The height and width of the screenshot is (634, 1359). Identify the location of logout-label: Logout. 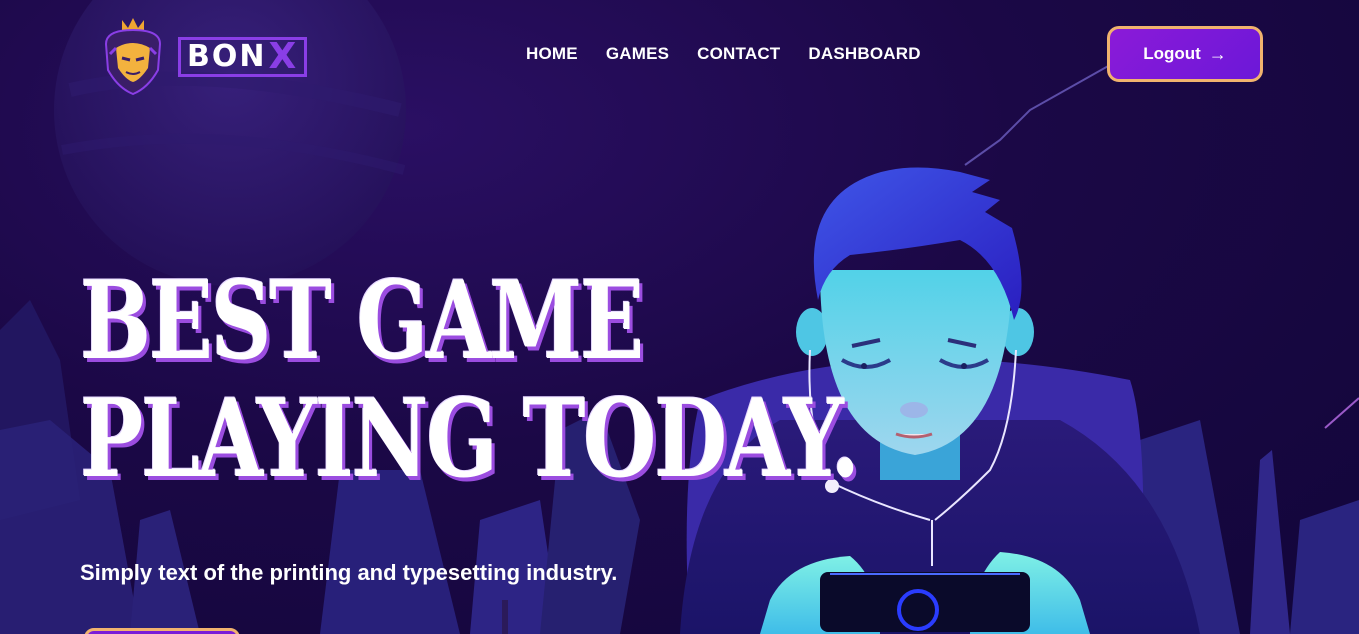
(1172, 53).